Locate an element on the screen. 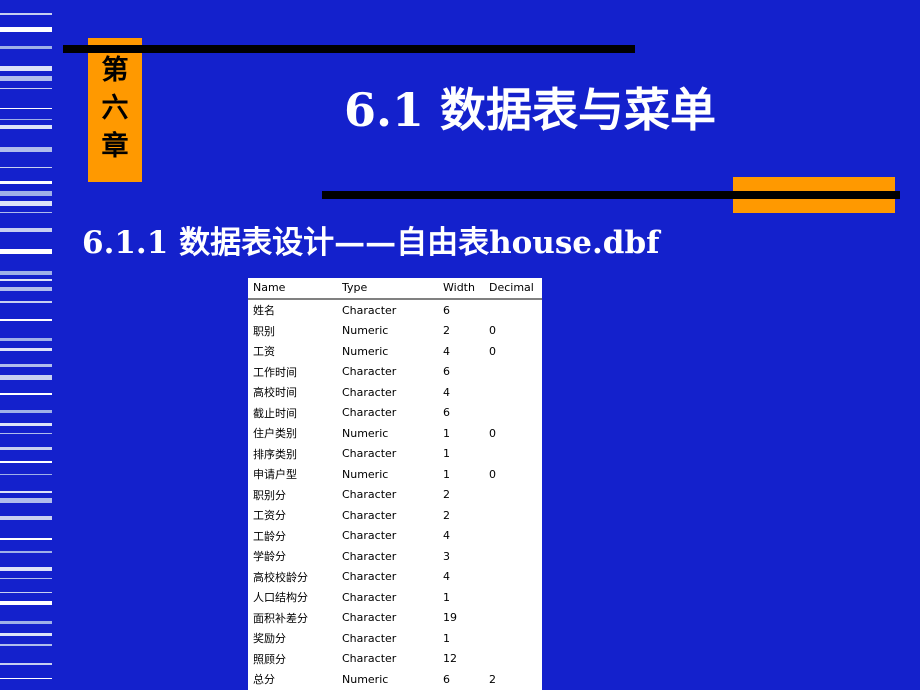 The height and width of the screenshot is (690, 920). stripe-band-edge is located at coordinates (54, 345).